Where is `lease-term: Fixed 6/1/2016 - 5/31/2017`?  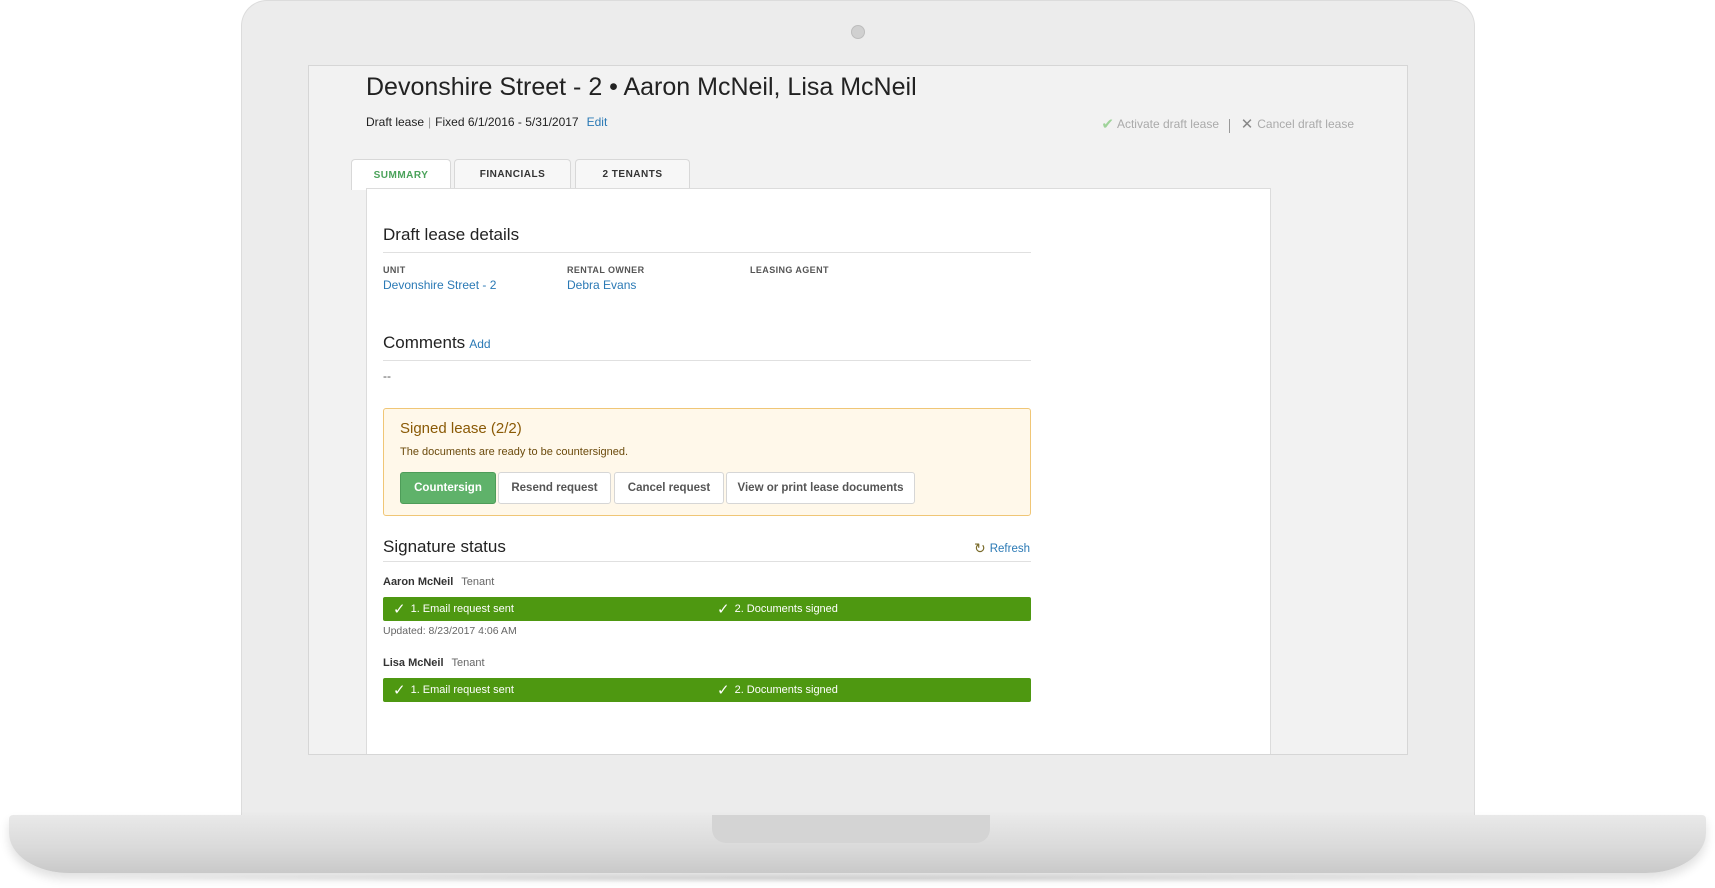
lease-term: Fixed 6/1/2016 - 5/31/2017 is located at coordinates (507, 122).